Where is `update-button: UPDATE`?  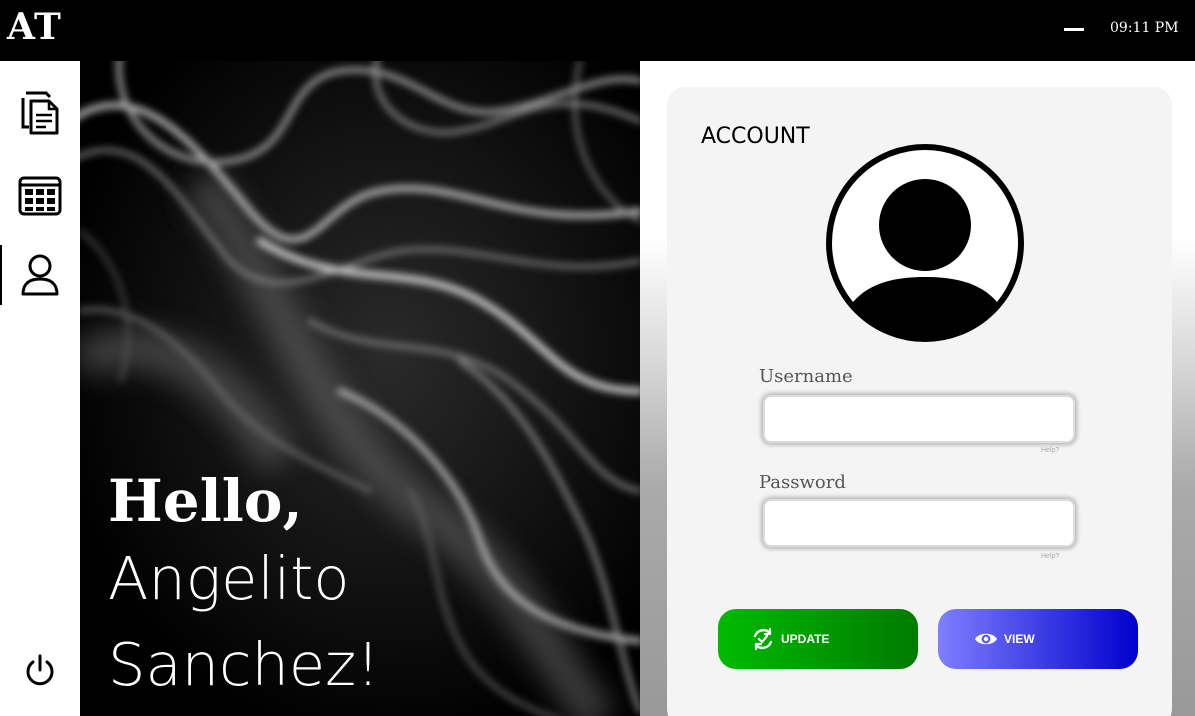 update-button: UPDATE is located at coordinates (818, 639).